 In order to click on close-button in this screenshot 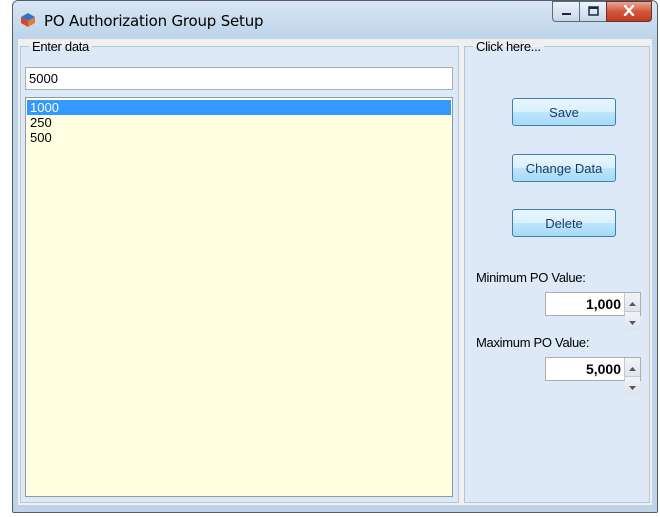, I will do `click(629, 11)`.